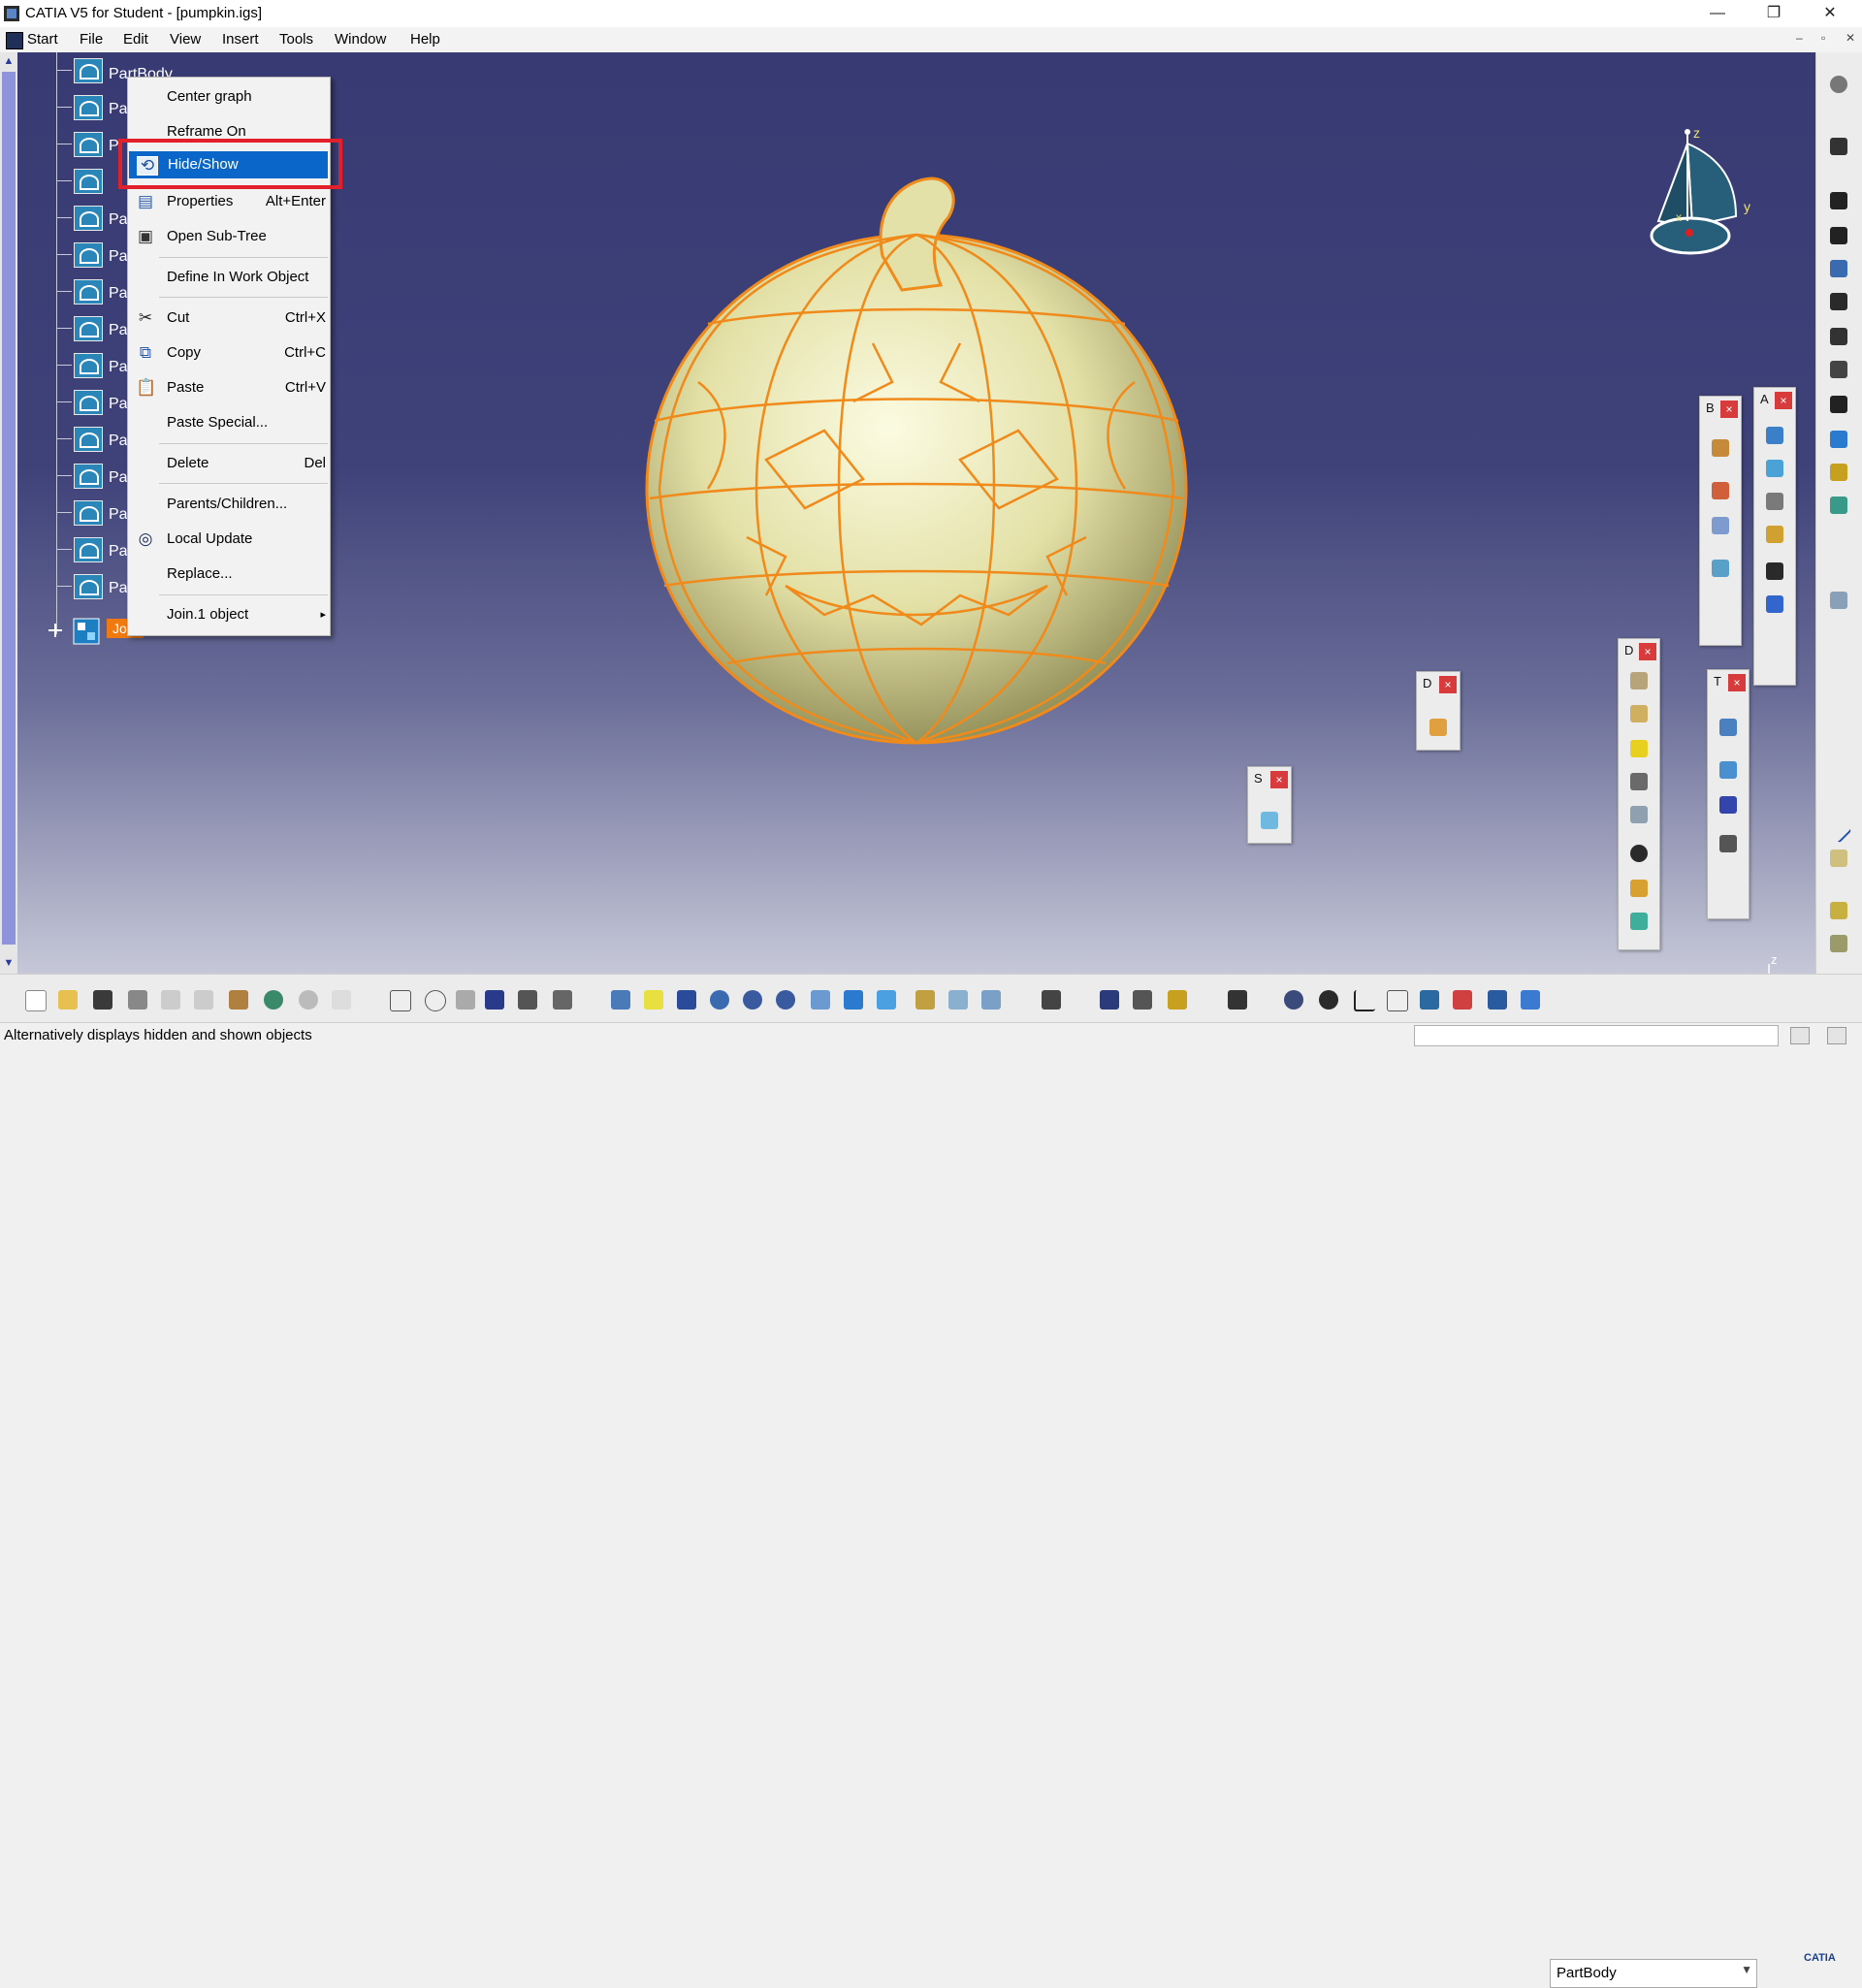  Describe the element at coordinates (43, 39) in the screenshot. I see `menu-start: Start` at that location.